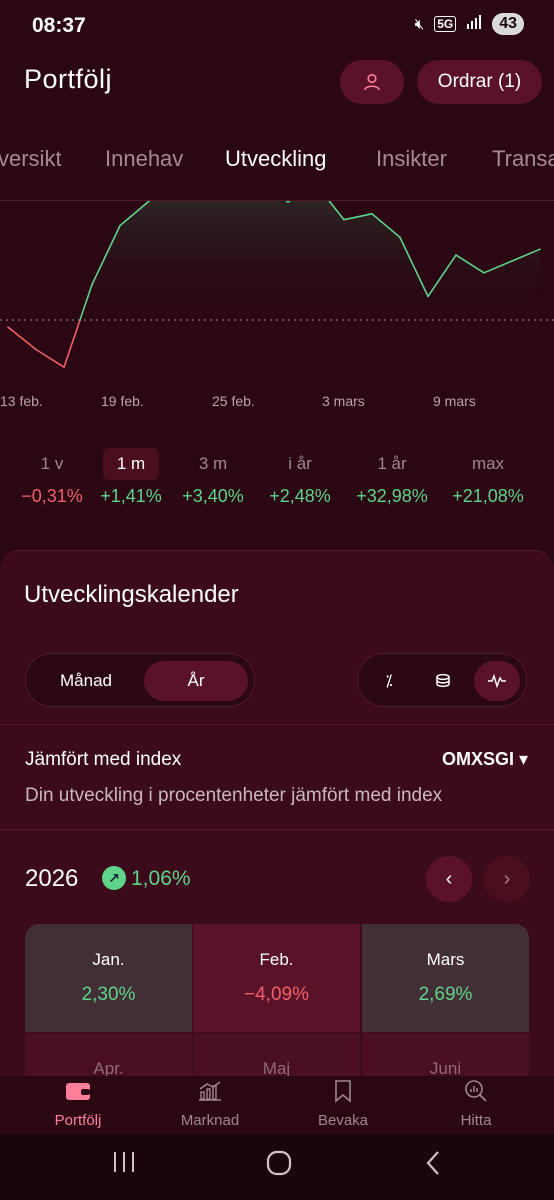  I want to click on nav-label: Bevaka, so click(343, 1120).